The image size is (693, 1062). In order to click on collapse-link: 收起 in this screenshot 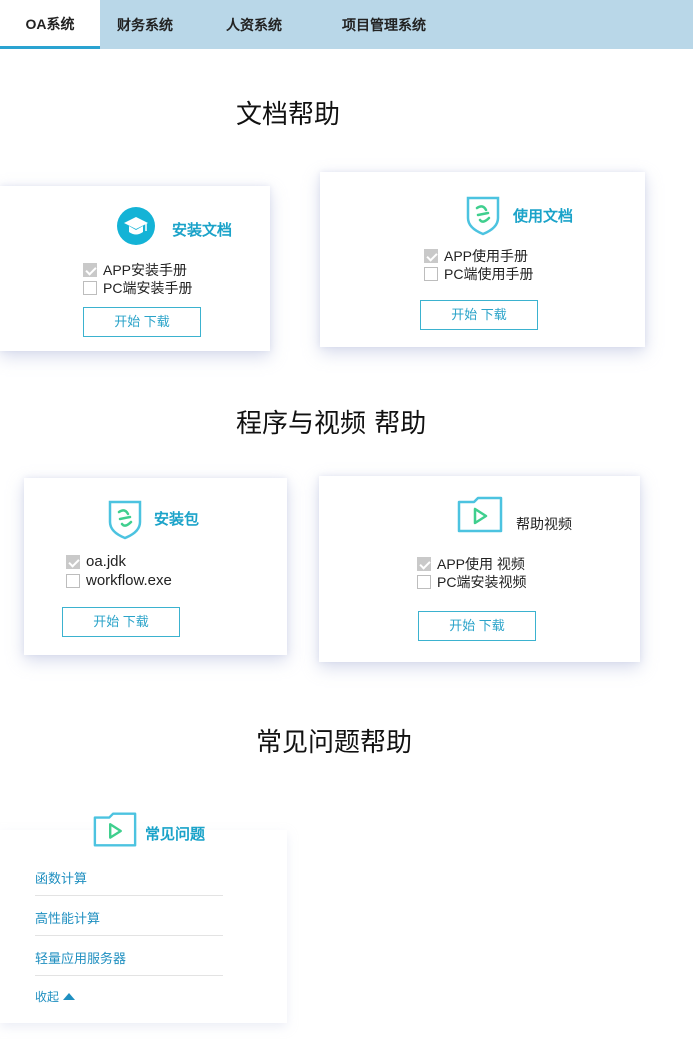, I will do `click(55, 996)`.